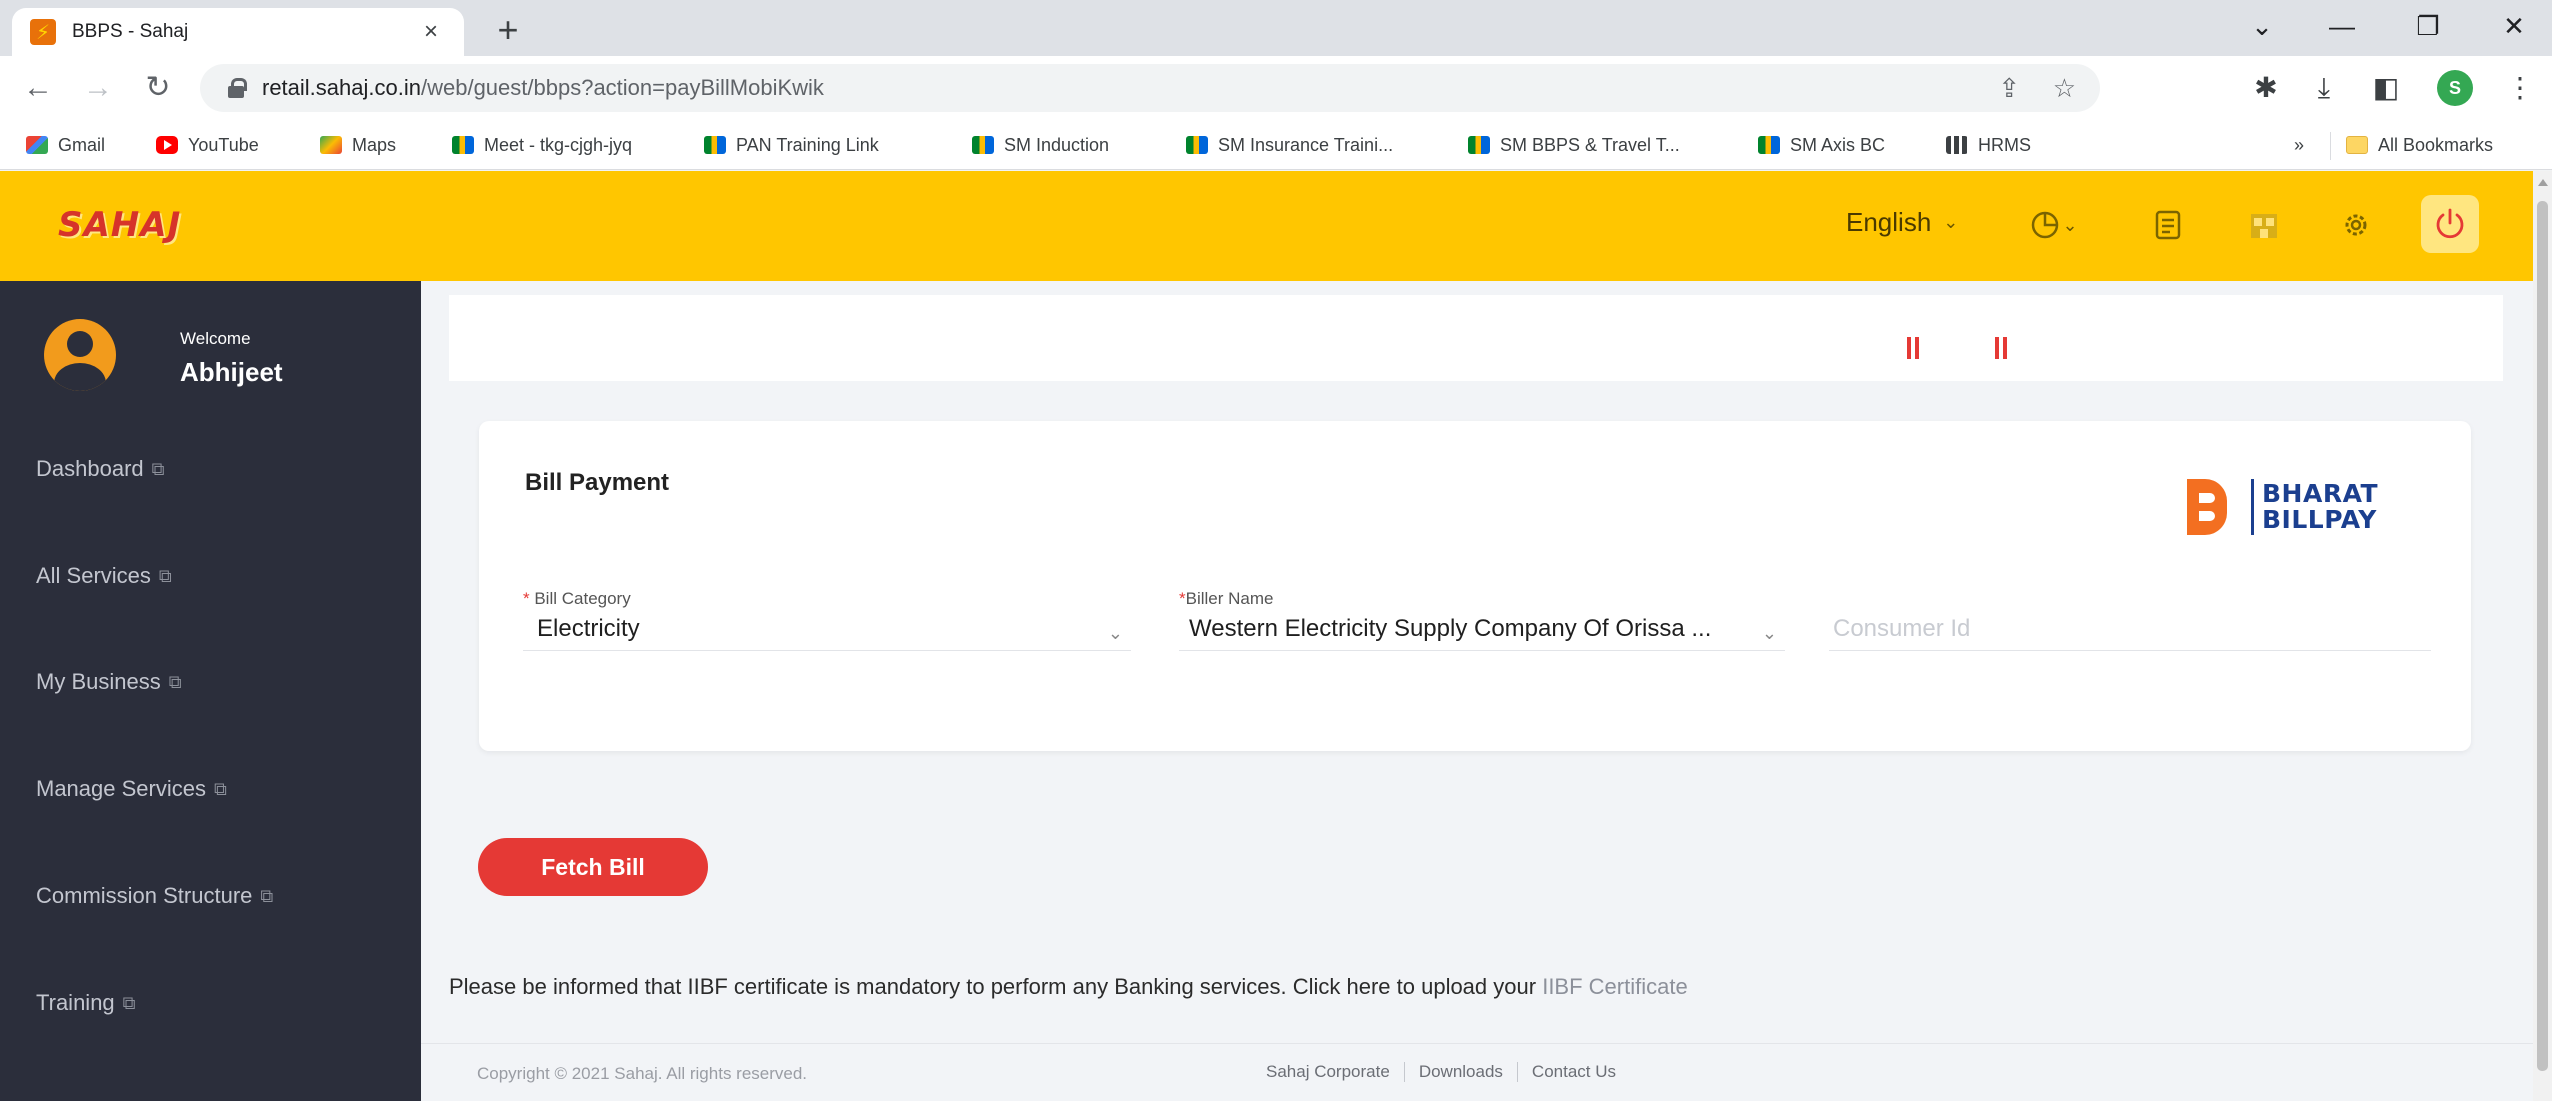 This screenshot has height=1101, width=2552. I want to click on settings-gear-icon, so click(2356, 225).